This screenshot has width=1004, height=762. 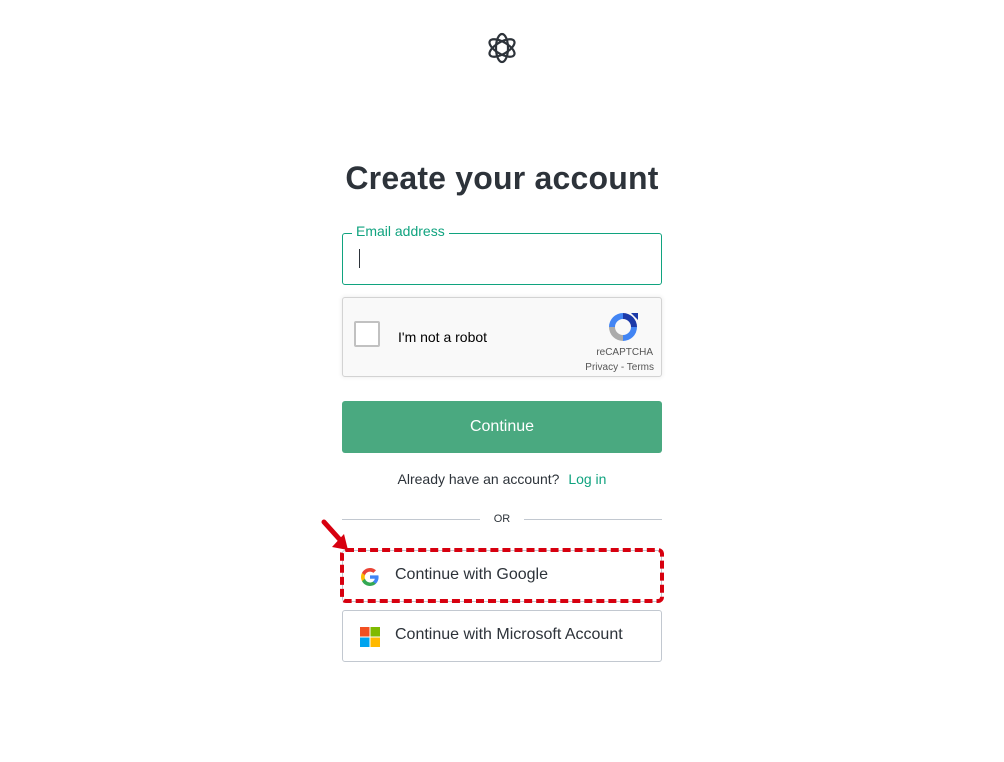 I want to click on divider-or: OR, so click(x=502, y=519).